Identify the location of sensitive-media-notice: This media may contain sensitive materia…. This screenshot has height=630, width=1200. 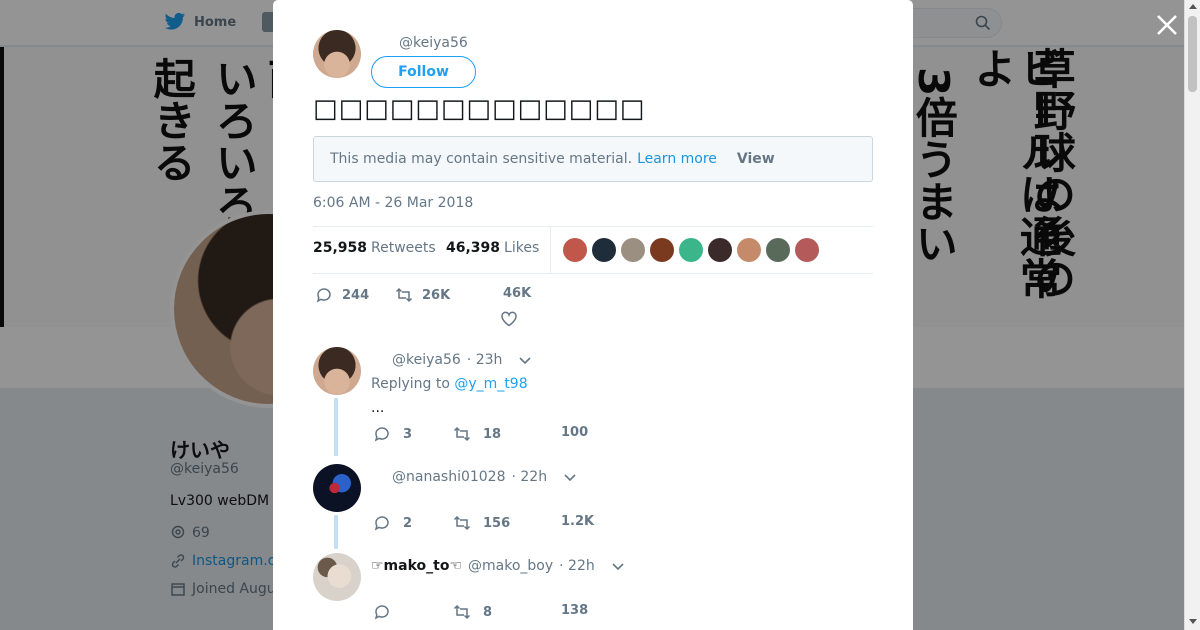
(593, 159).